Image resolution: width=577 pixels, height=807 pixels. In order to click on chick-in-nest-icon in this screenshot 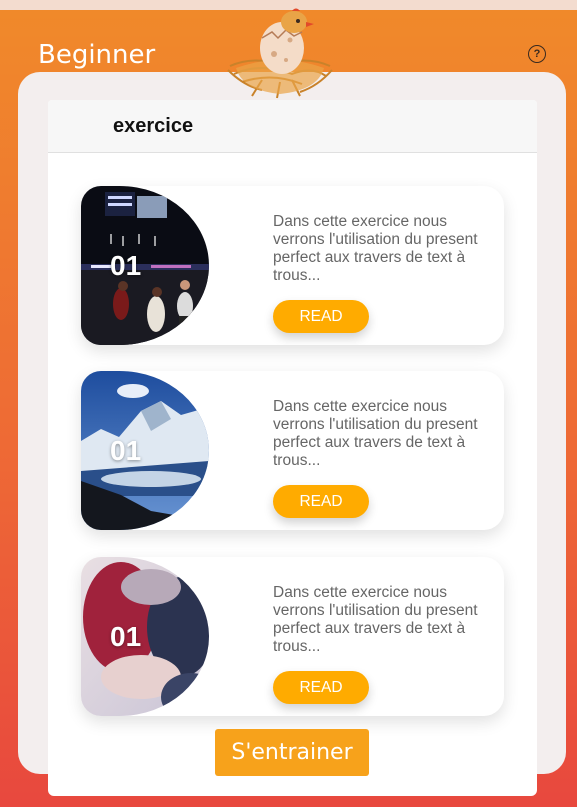, I will do `click(280, 53)`.